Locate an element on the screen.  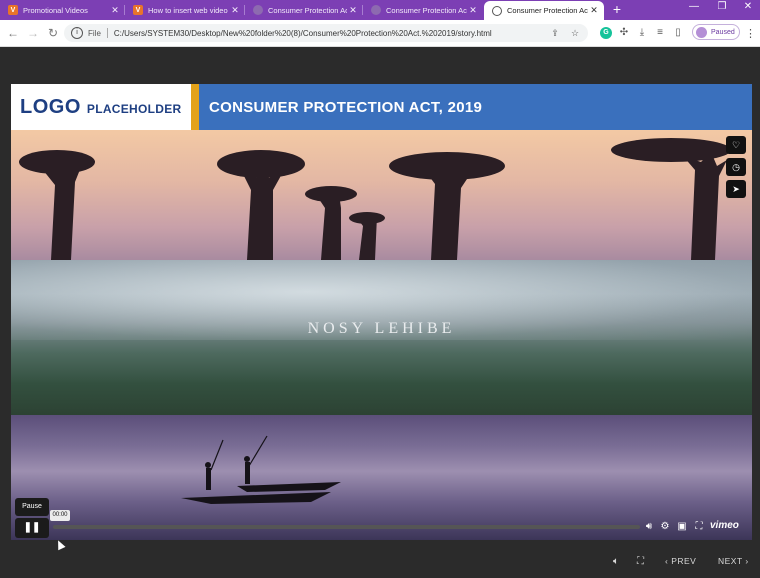
next-button: NEXT › is located at coordinates (733, 561).